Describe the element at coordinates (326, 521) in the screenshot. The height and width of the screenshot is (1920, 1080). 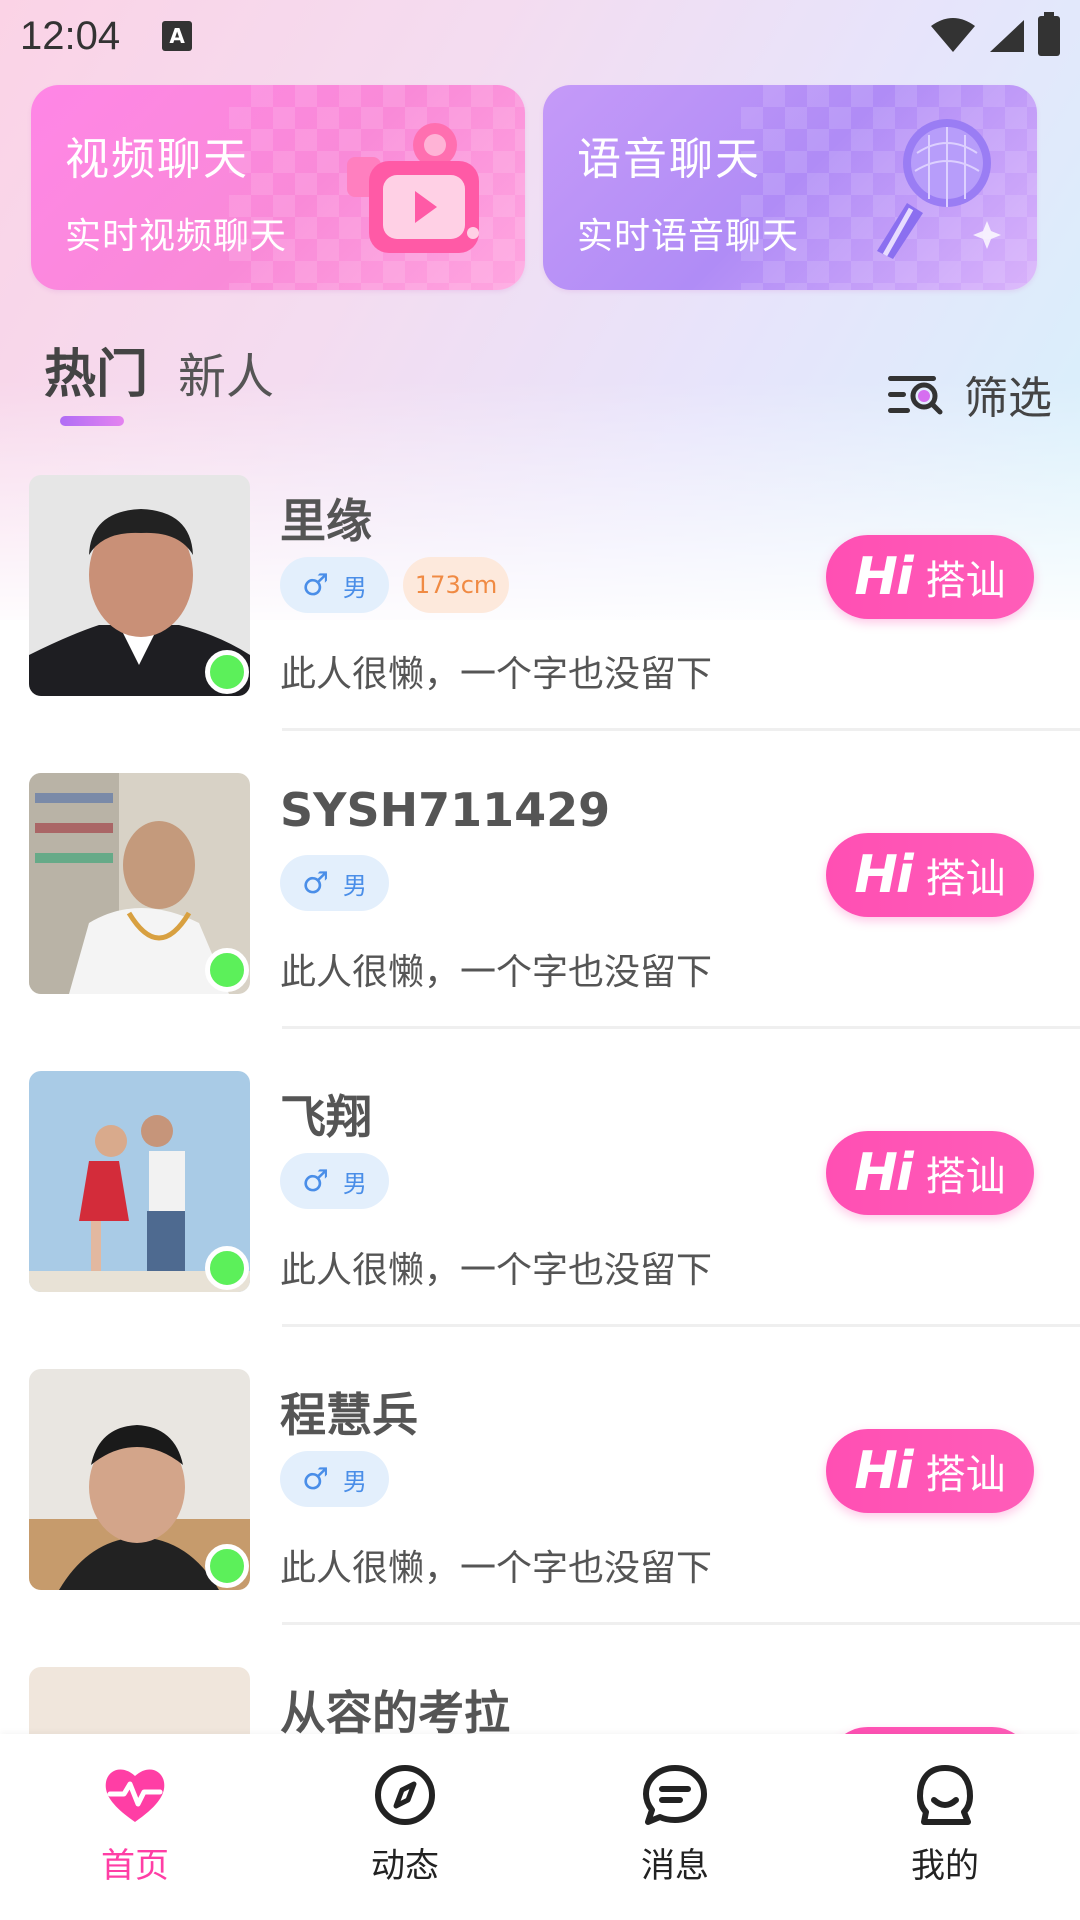
I see `user-name: 里缘` at that location.